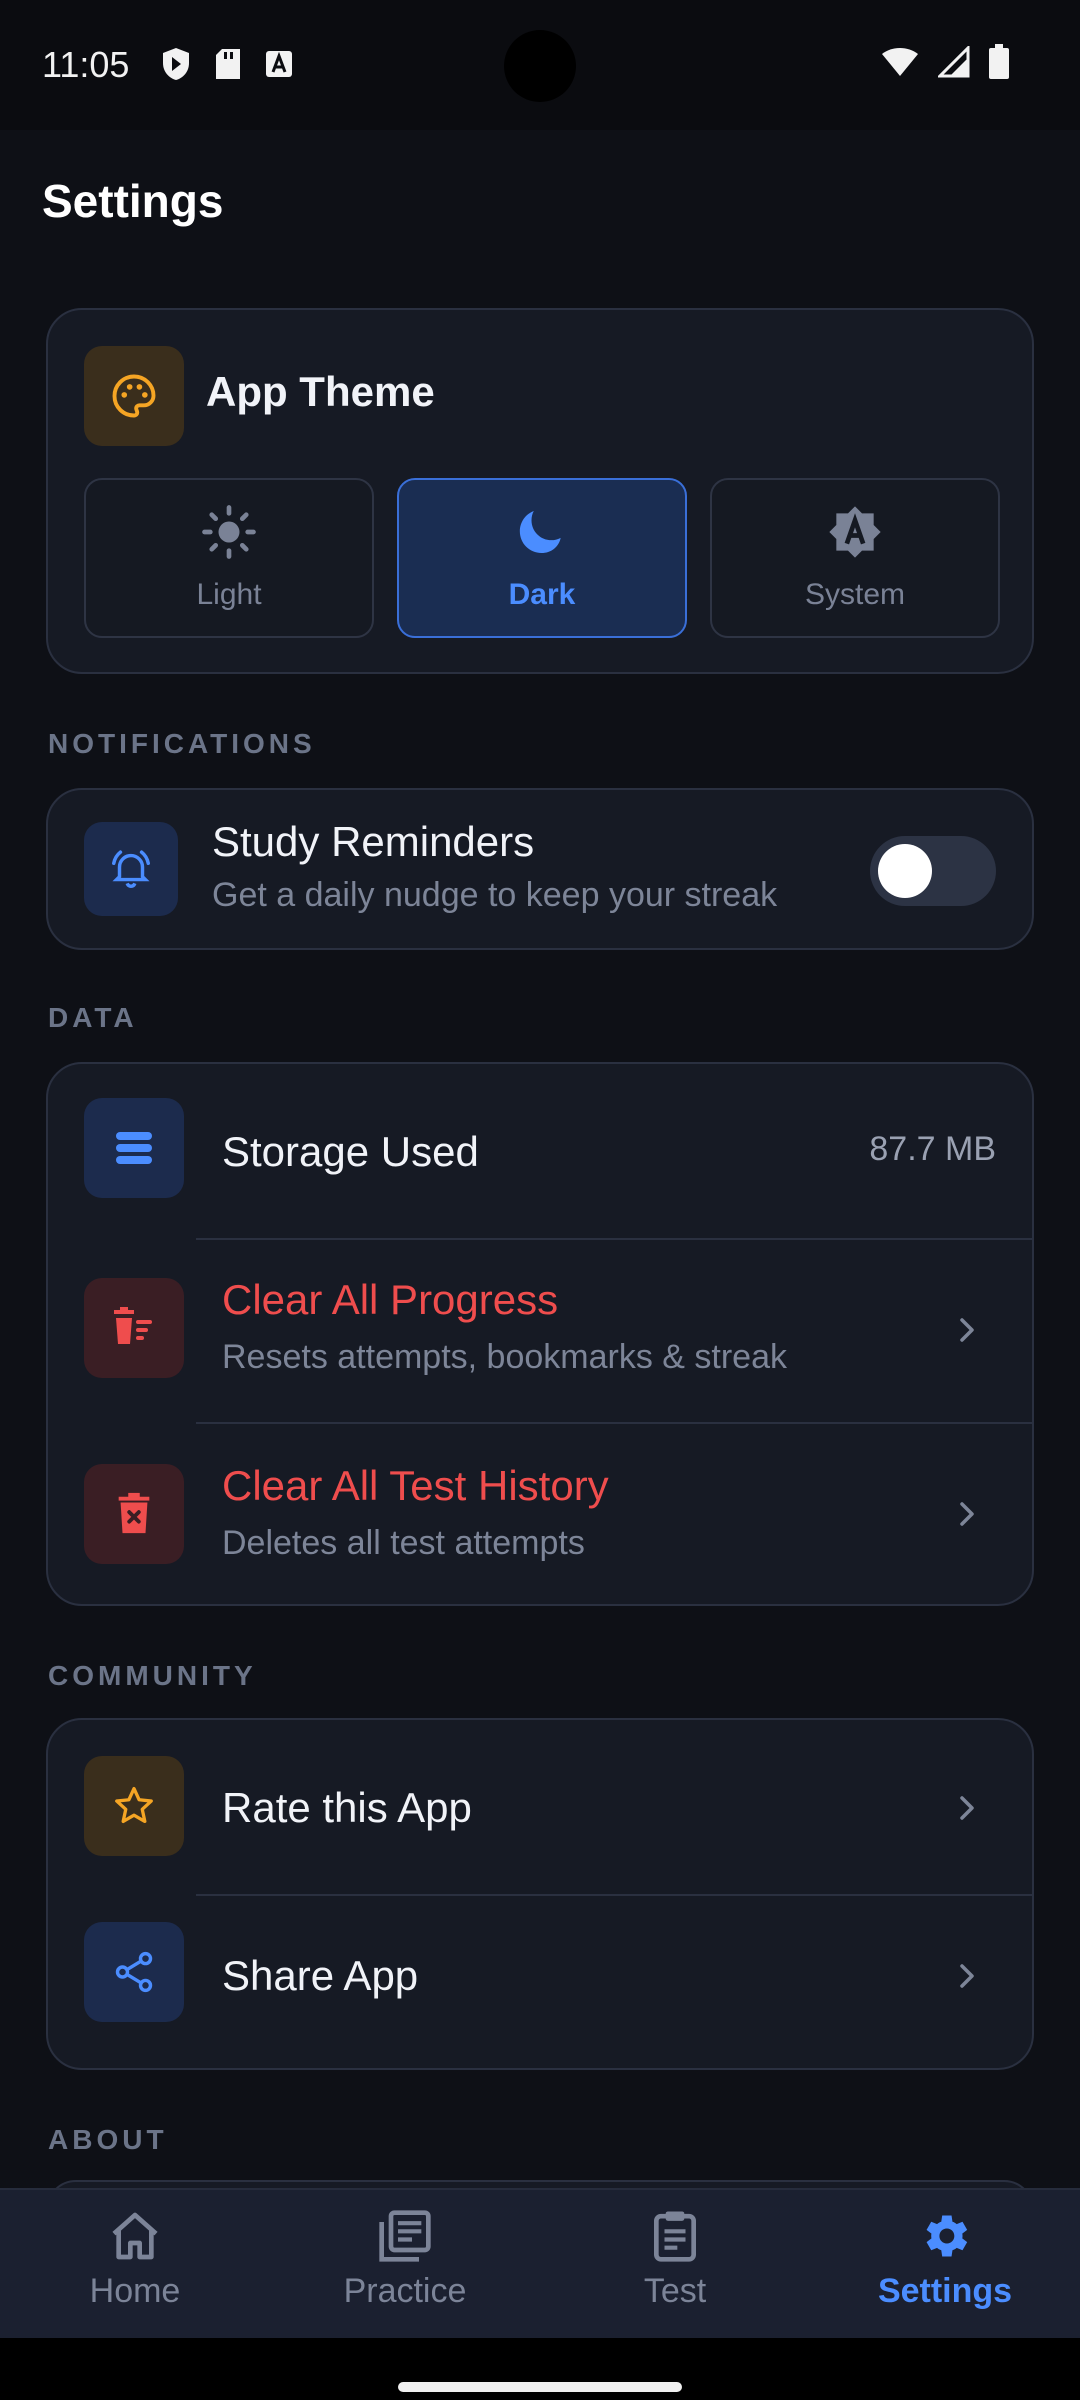 This screenshot has width=1080, height=2400. Describe the element at coordinates (108, 2139) in the screenshot. I see `section-label-about: ABOUT` at that location.